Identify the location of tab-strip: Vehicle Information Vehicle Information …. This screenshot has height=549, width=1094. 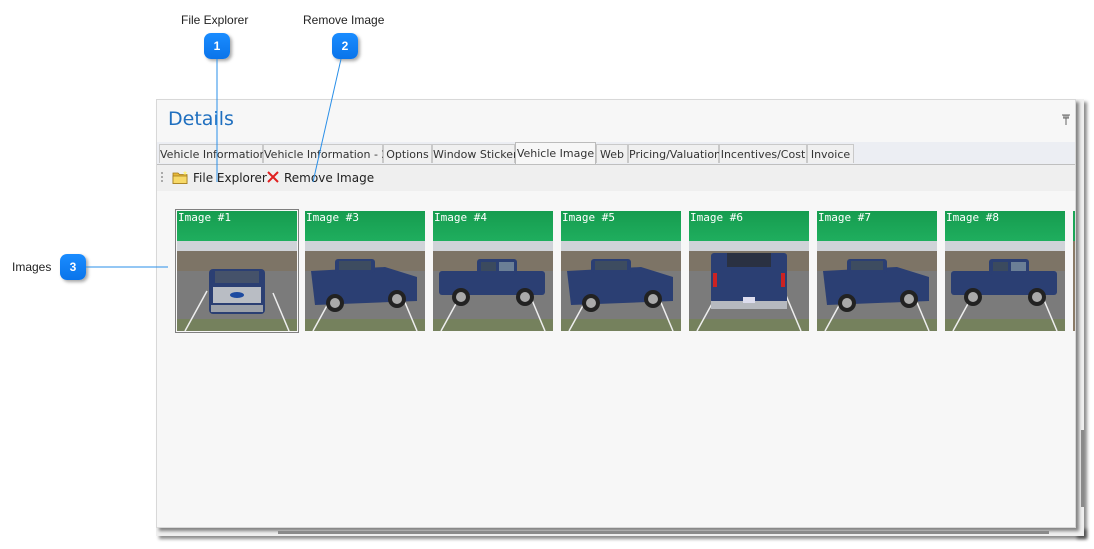
(616, 153).